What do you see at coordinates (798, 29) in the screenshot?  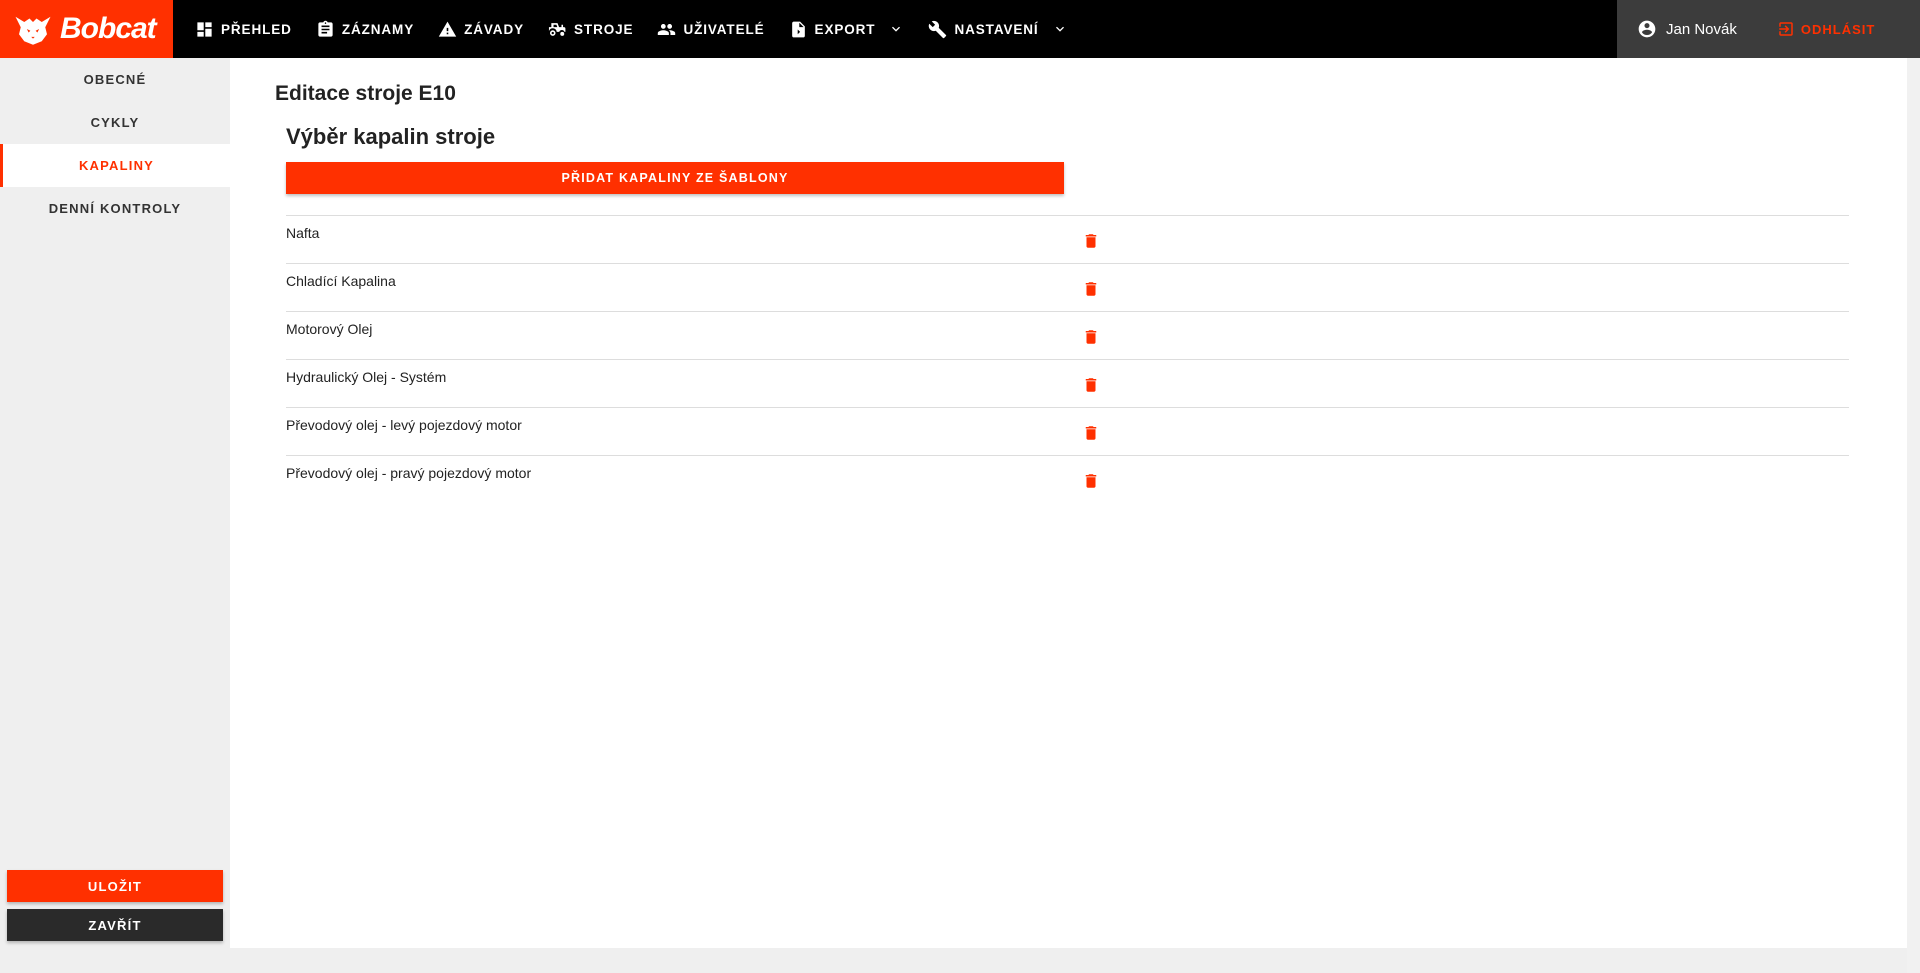 I see `file-export-icon` at bounding box center [798, 29].